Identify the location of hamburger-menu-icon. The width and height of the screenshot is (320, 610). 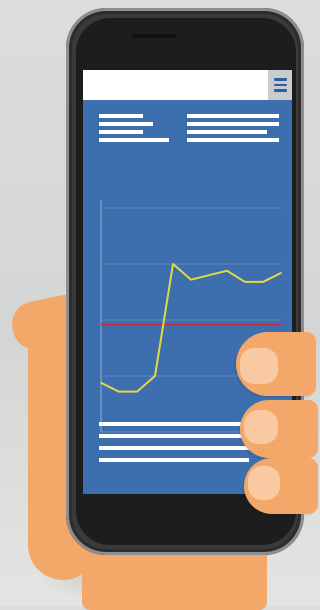
(280, 85).